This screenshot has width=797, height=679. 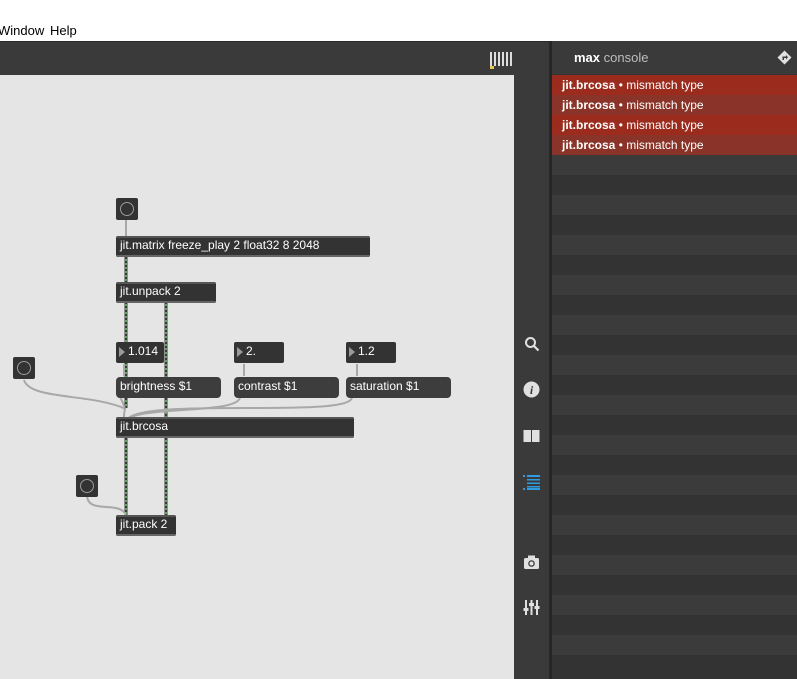 I want to click on list-icon, so click(x=531, y=482).